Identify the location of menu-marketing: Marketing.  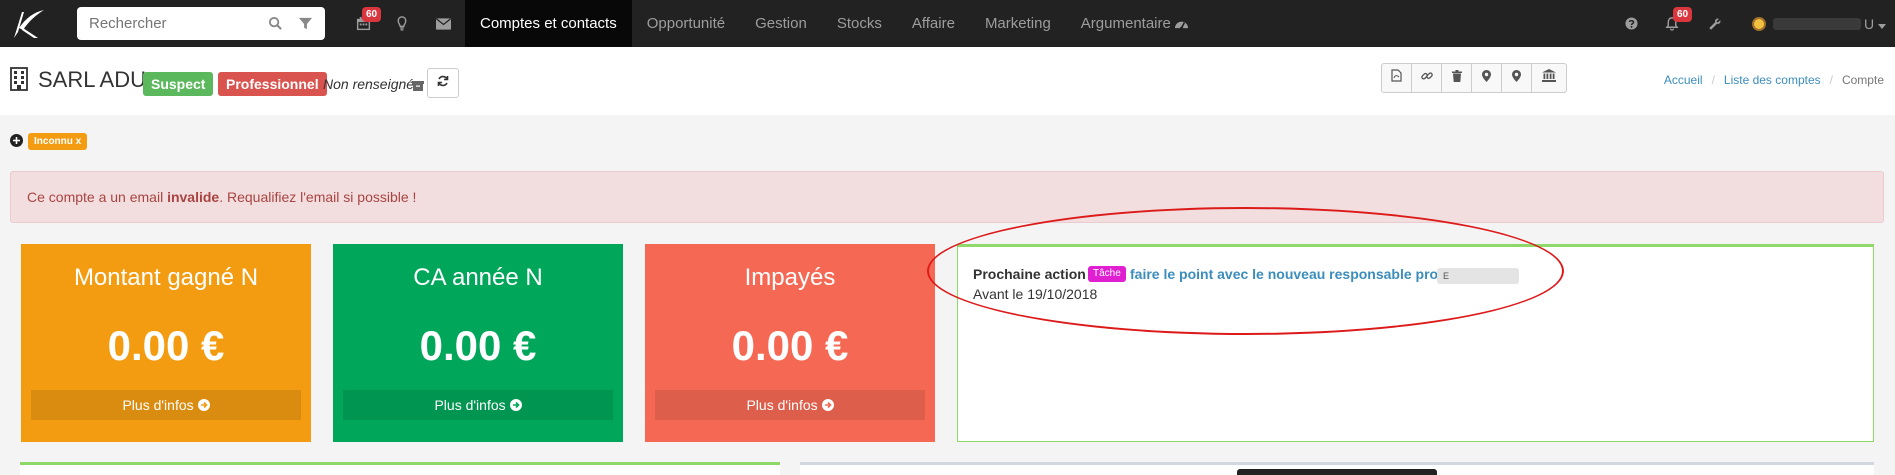
(1018, 23).